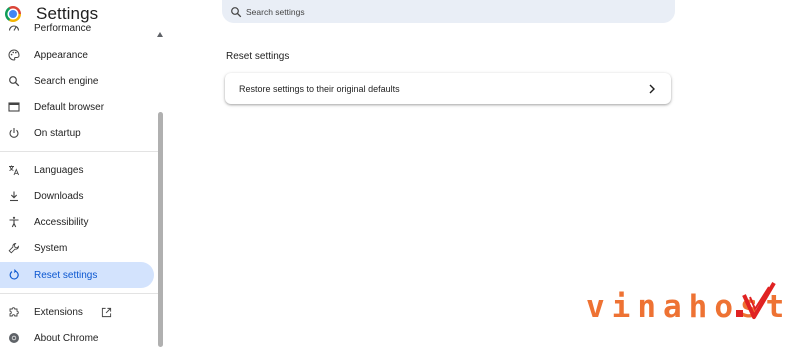 Image resolution: width=800 pixels, height=347 pixels. I want to click on sidebar-item-on-startup: On startup, so click(77, 133).